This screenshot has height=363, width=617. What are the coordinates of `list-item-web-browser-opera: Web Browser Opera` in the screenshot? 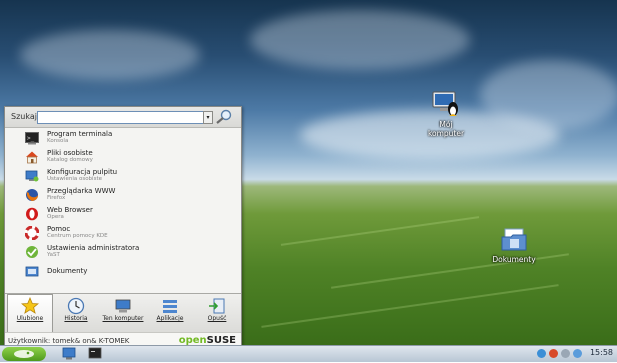 It's located at (123, 214).